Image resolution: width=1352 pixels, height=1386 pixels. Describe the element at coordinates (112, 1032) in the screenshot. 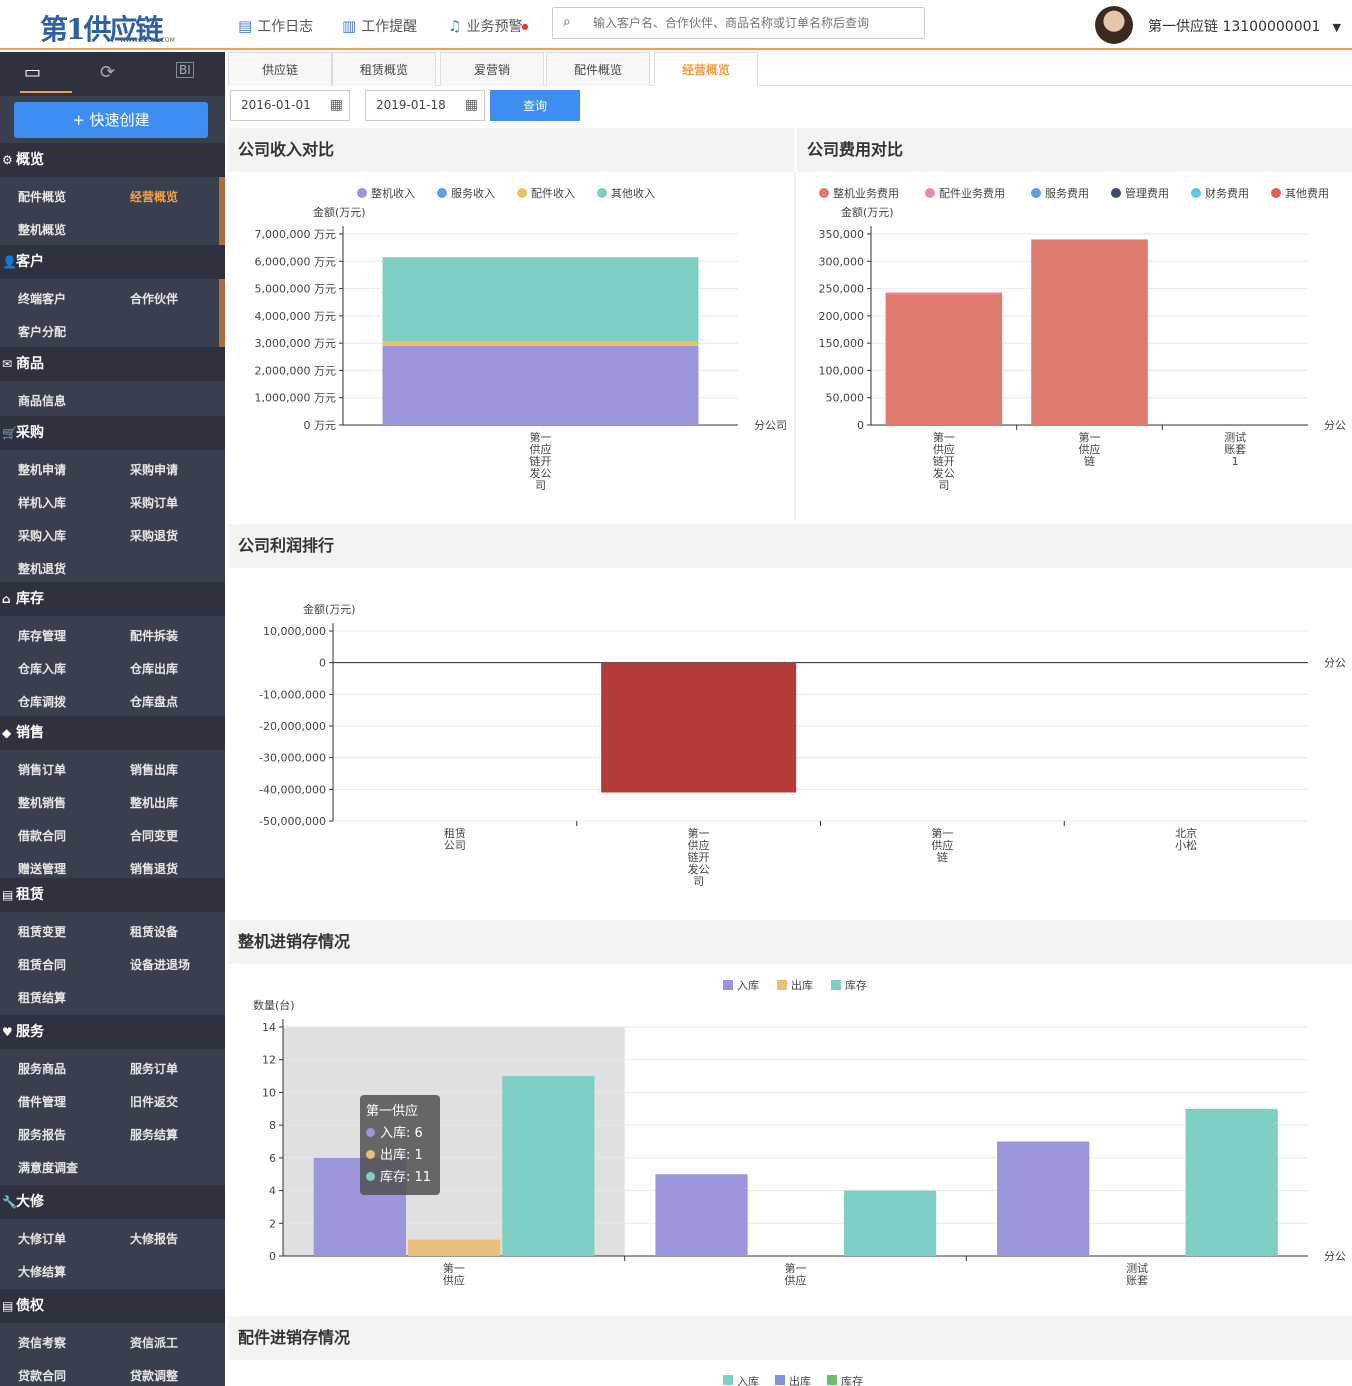

I see `sidebar-section-7: ♥ 服务` at that location.